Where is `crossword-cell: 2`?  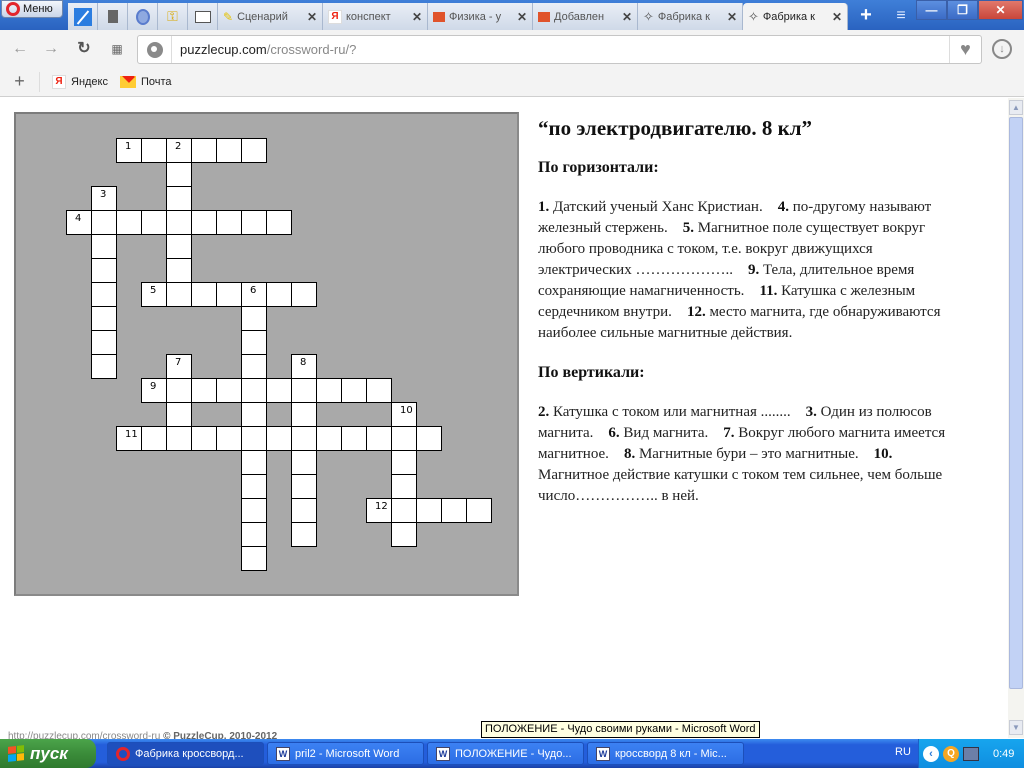 crossword-cell: 2 is located at coordinates (179, 150).